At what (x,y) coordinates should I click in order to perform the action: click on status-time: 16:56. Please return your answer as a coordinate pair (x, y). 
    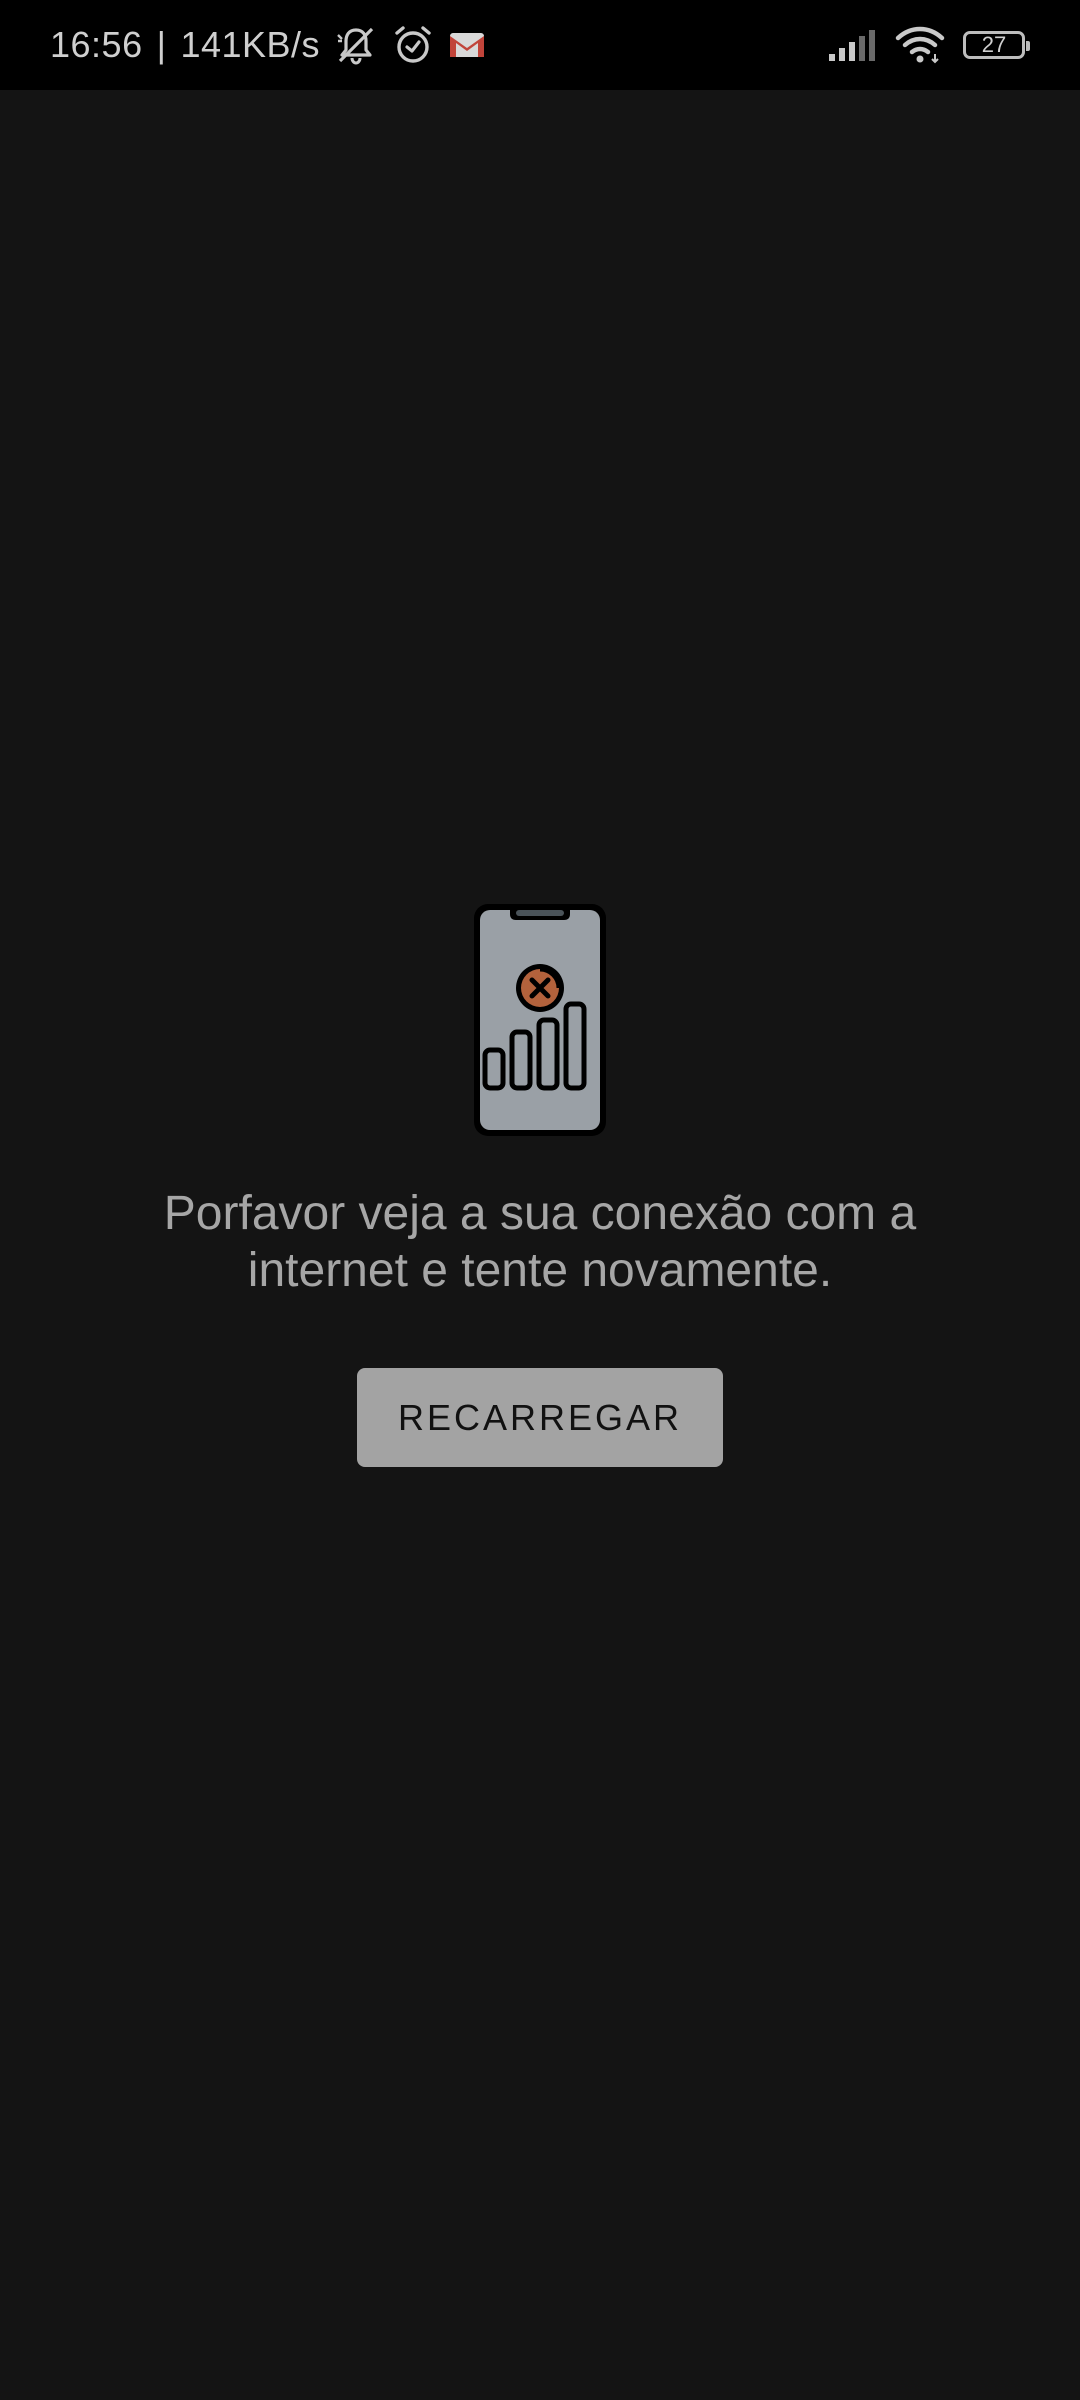
    Looking at the image, I should click on (96, 44).